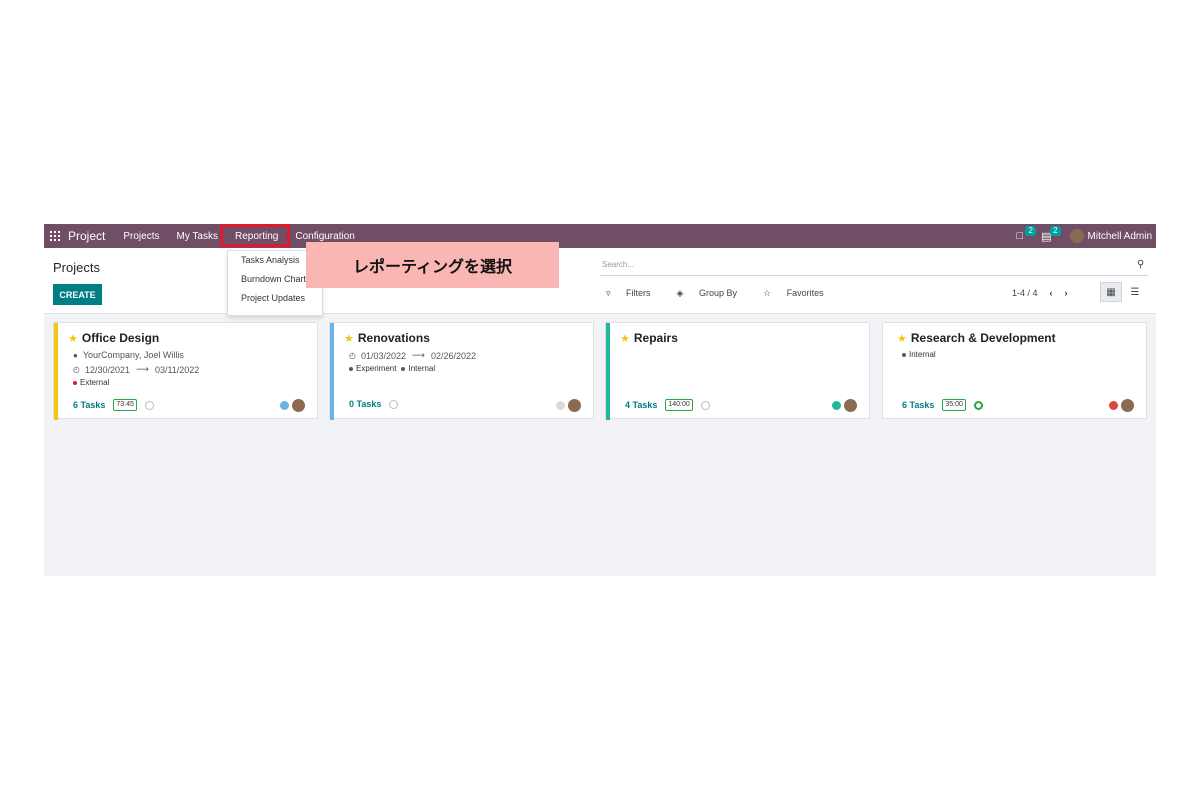 This screenshot has width=1200, height=800. What do you see at coordinates (679, 405) in the screenshot?
I see `hours-badge: 140:00` at bounding box center [679, 405].